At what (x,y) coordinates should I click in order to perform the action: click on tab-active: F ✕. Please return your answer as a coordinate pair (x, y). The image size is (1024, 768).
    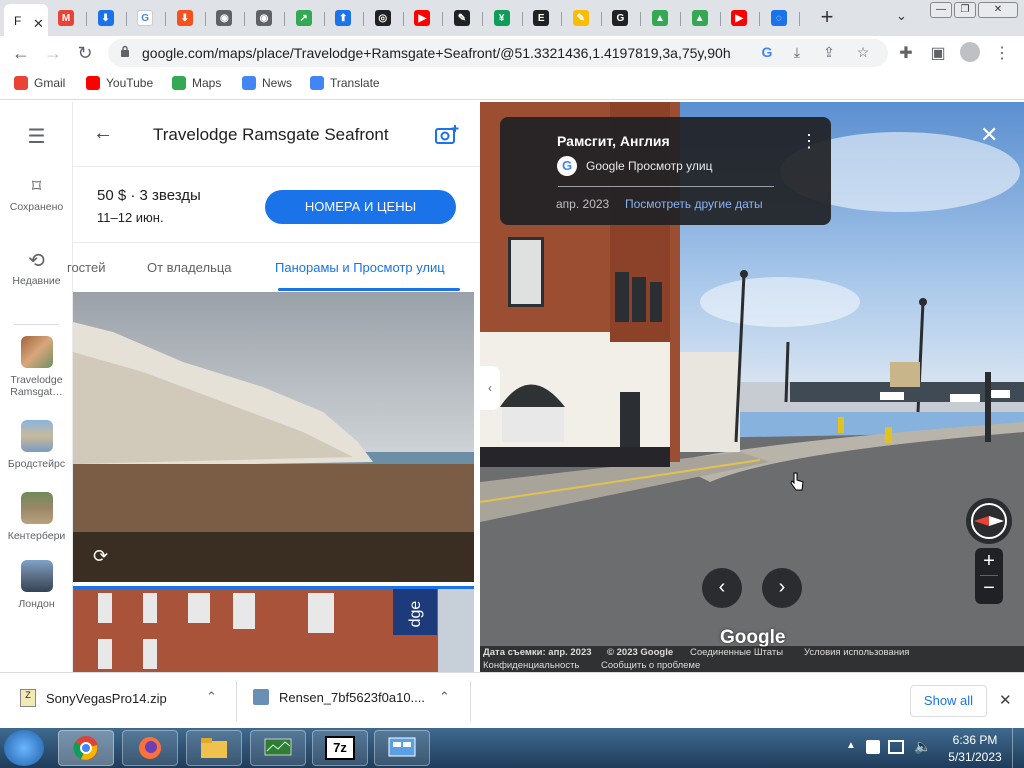
    Looking at the image, I should click on (26, 20).